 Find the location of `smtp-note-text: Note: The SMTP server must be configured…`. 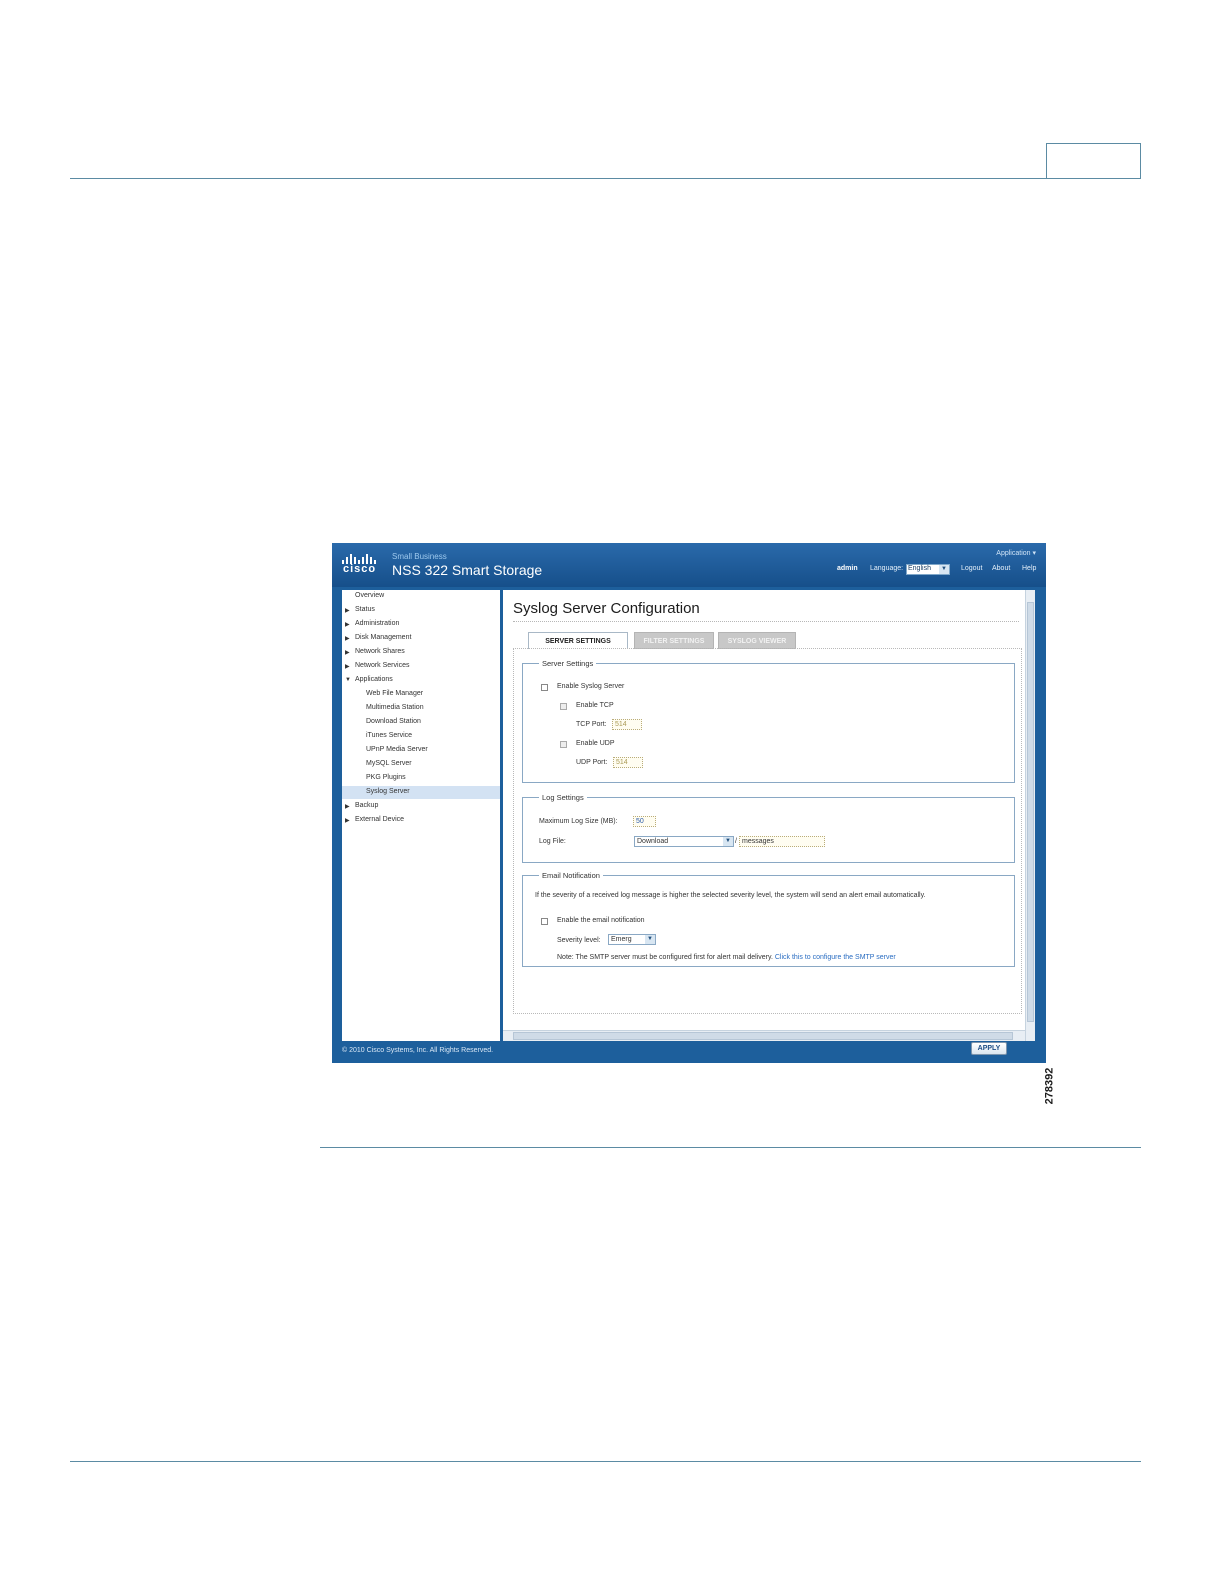

smtp-note-text: Note: The SMTP server must be configured… is located at coordinates (665, 957).